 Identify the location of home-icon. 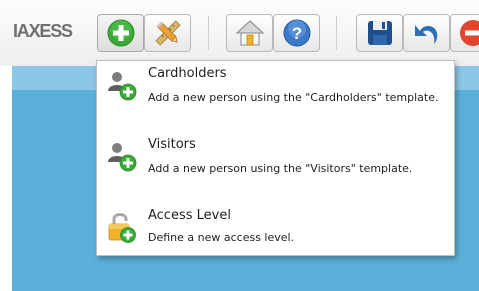
(249, 33).